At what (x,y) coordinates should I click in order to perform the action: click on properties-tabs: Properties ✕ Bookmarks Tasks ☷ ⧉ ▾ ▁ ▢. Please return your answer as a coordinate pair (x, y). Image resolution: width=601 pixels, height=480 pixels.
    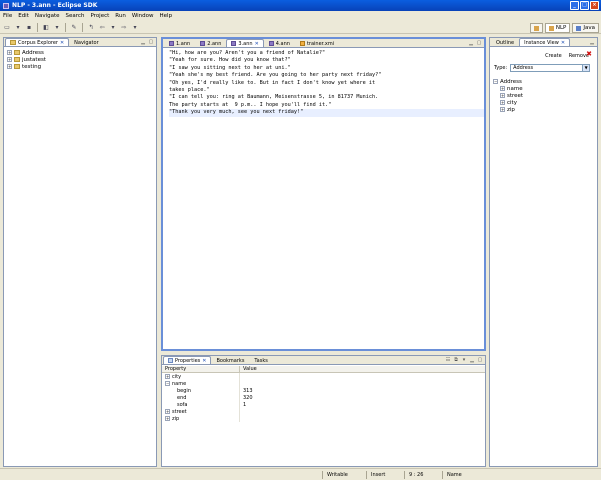
    Looking at the image, I should click on (323, 360).